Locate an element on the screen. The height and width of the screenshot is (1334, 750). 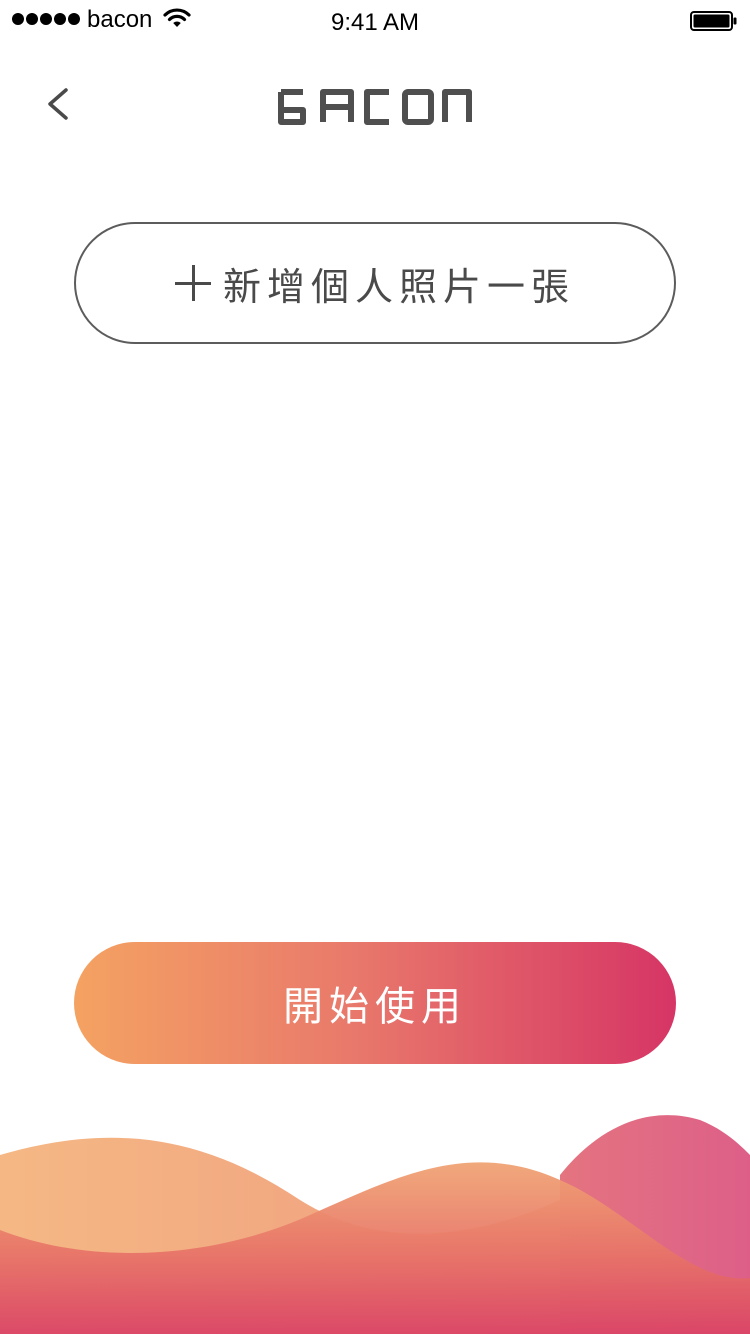
clock: 9:41 AM is located at coordinates (375, 22).